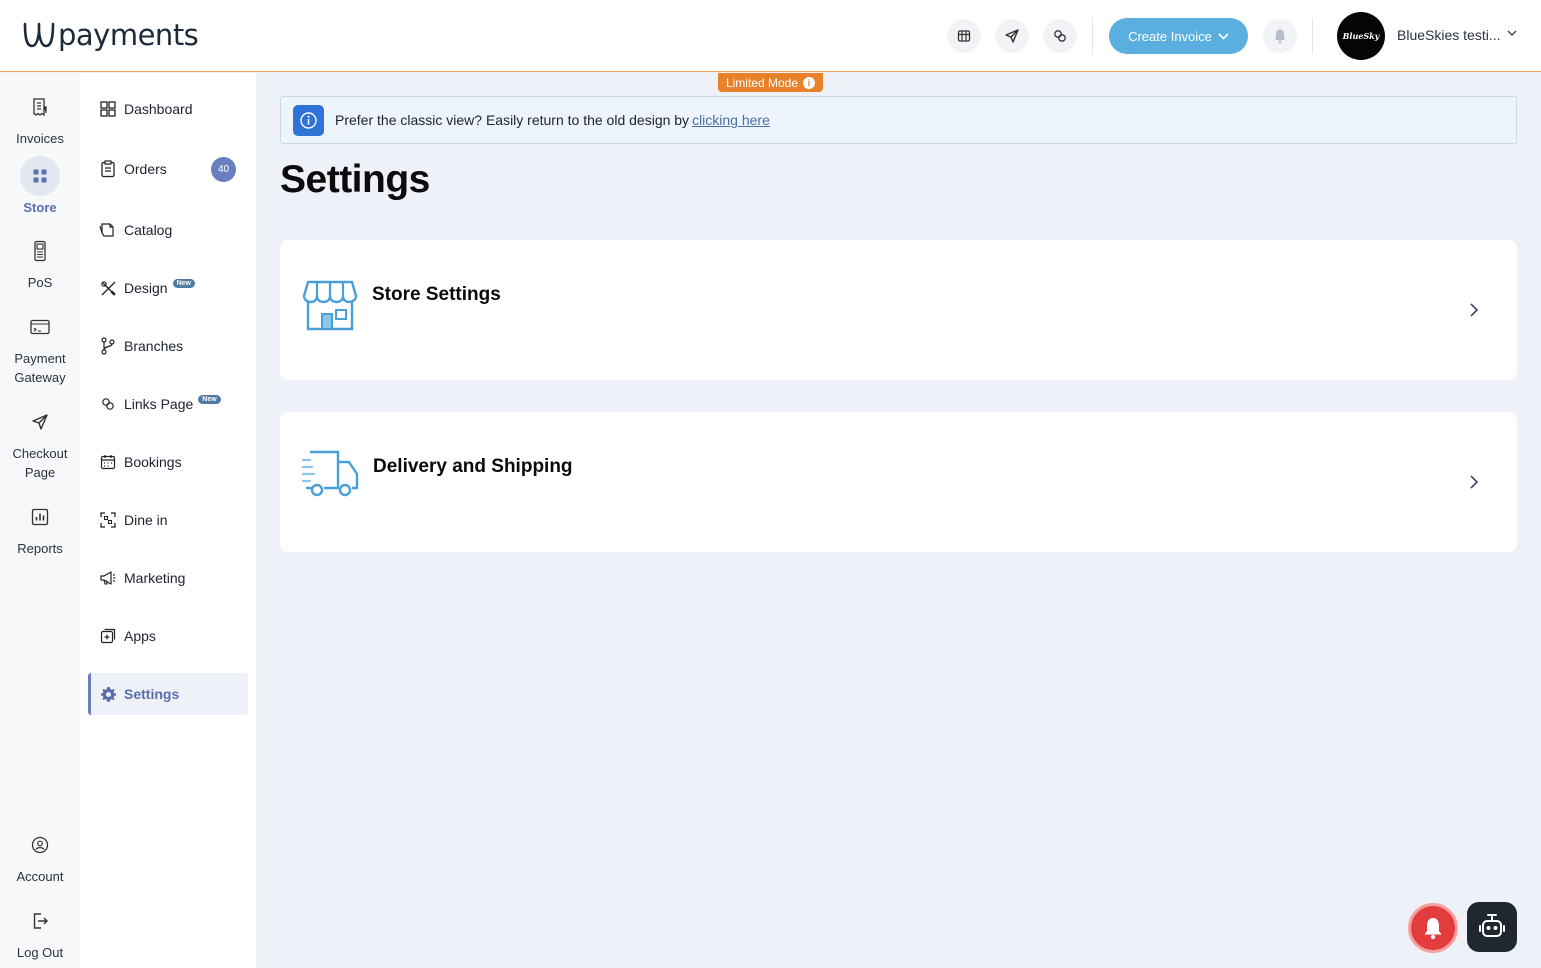 The width and height of the screenshot is (1541, 968). What do you see at coordinates (40, 921) in the screenshot?
I see `logout-icon` at bounding box center [40, 921].